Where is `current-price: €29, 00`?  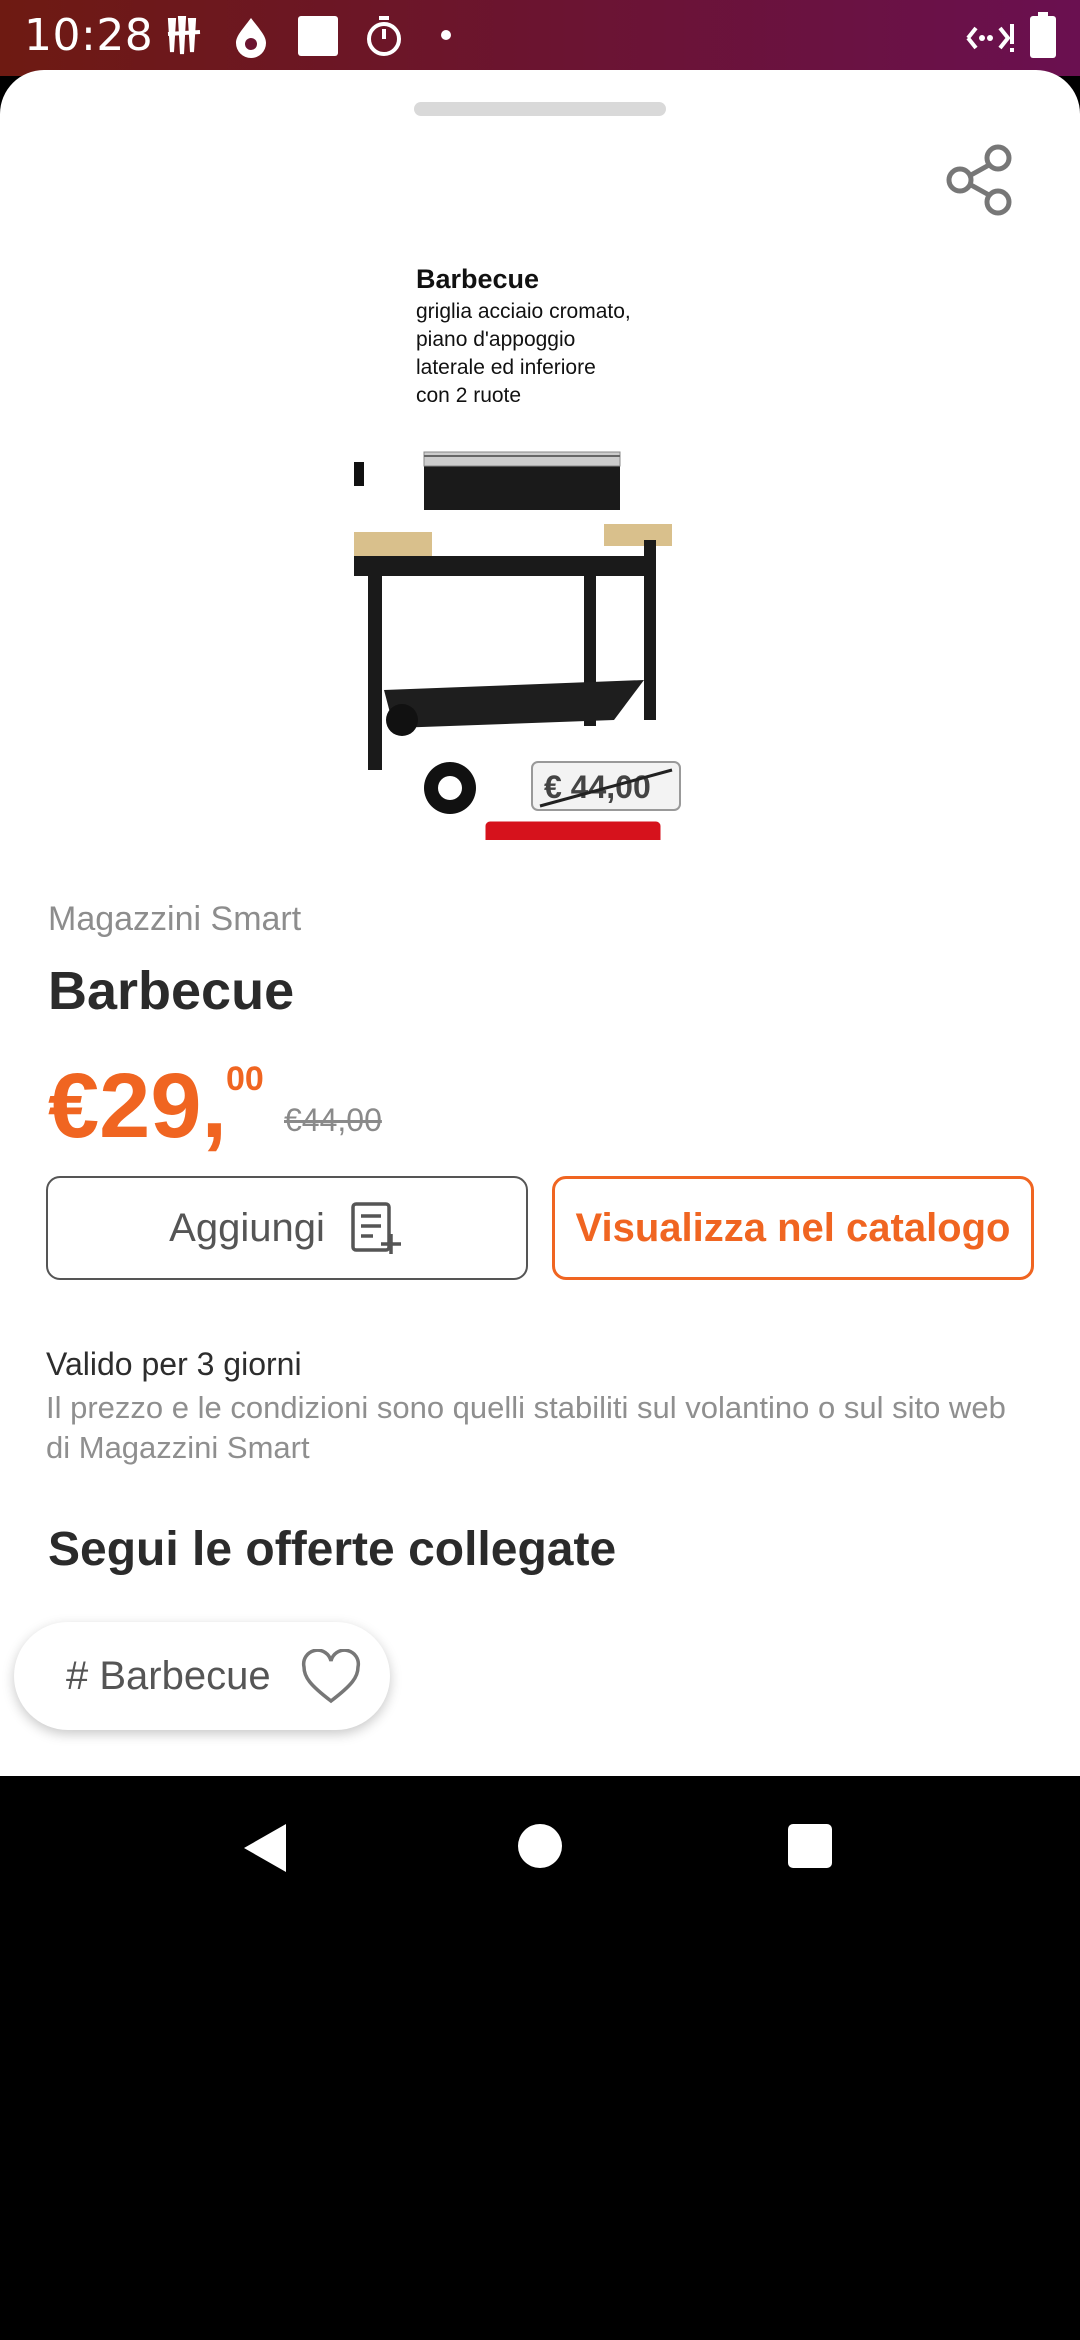 current-price: €29, 00 is located at coordinates (156, 1106).